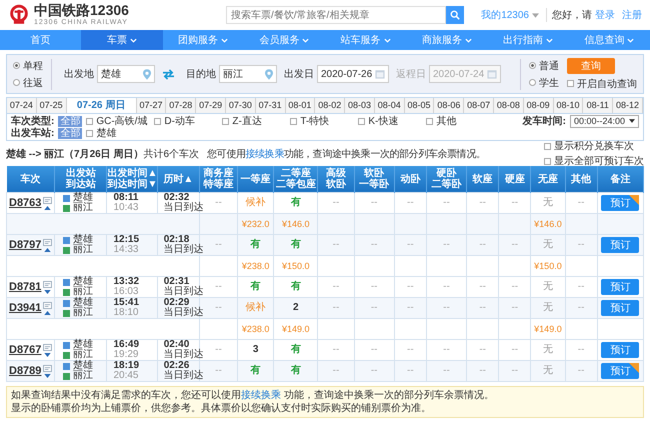 Image resolution: width=650 pixels, height=425 pixels. What do you see at coordinates (455, 15) in the screenshot?
I see `search-button` at bounding box center [455, 15].